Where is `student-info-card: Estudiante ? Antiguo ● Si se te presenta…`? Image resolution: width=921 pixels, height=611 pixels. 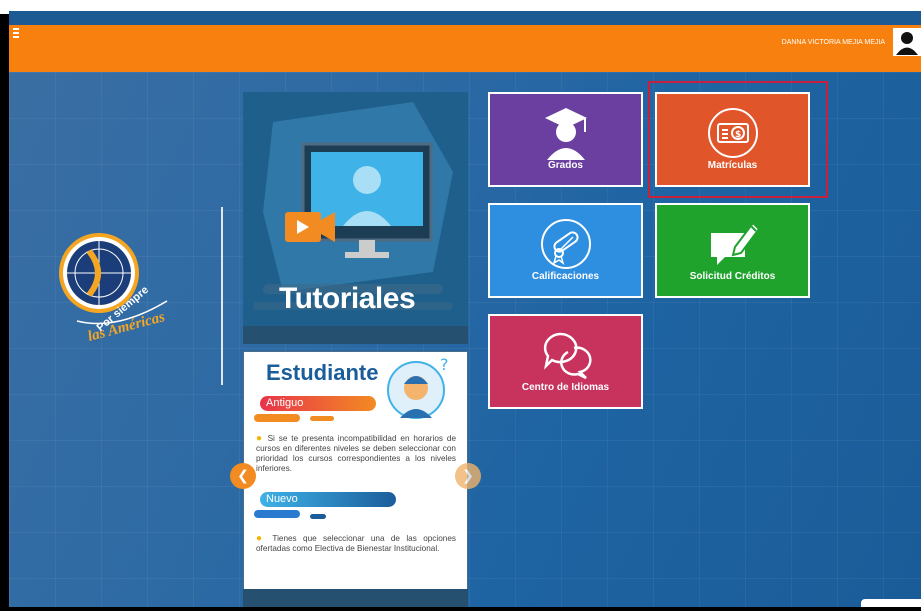
student-info-card: Estudiante ? Antiguo ● Si se te presenta… is located at coordinates (355, 476).